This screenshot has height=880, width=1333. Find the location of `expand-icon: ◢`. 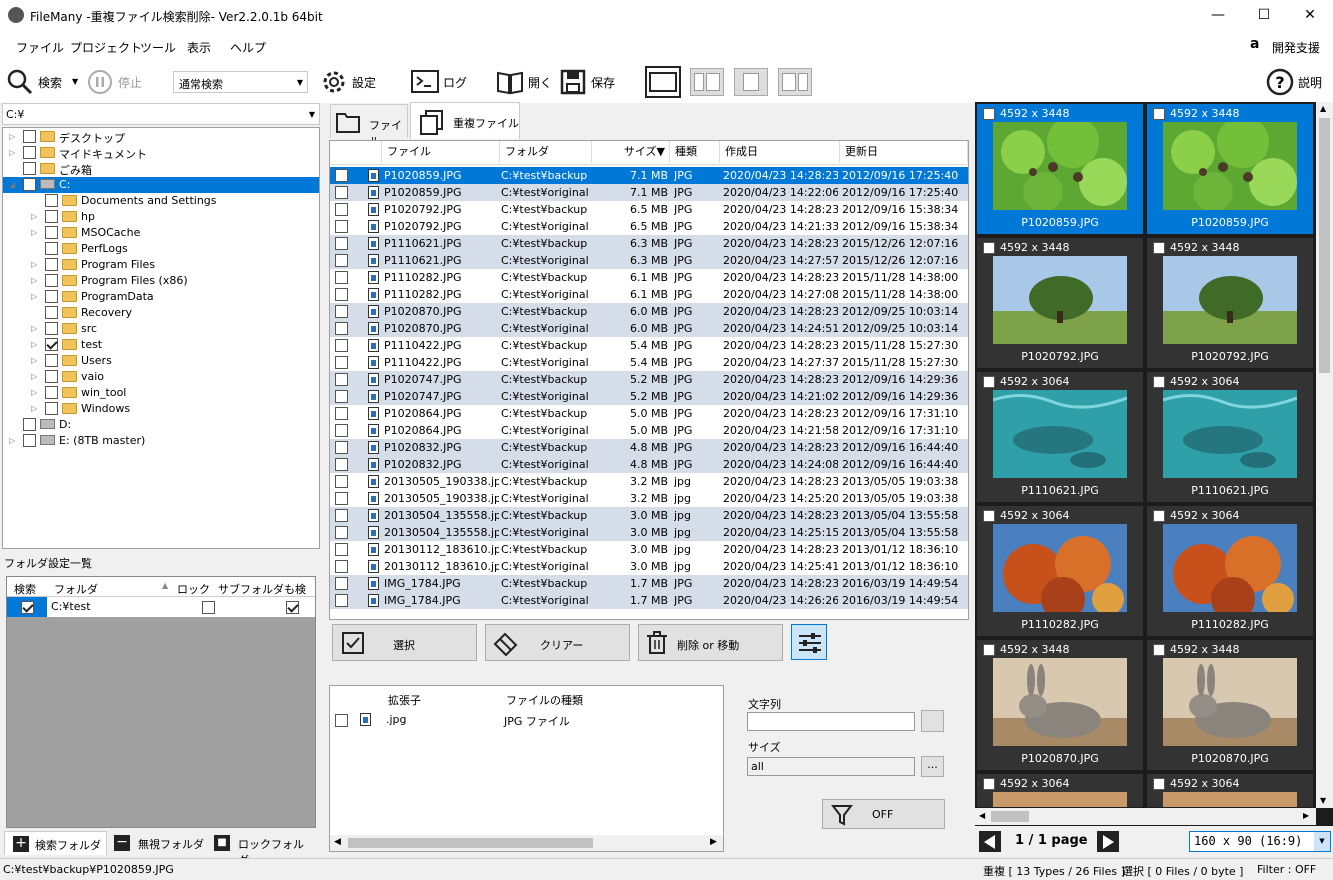

expand-icon: ◢ is located at coordinates (14, 184).